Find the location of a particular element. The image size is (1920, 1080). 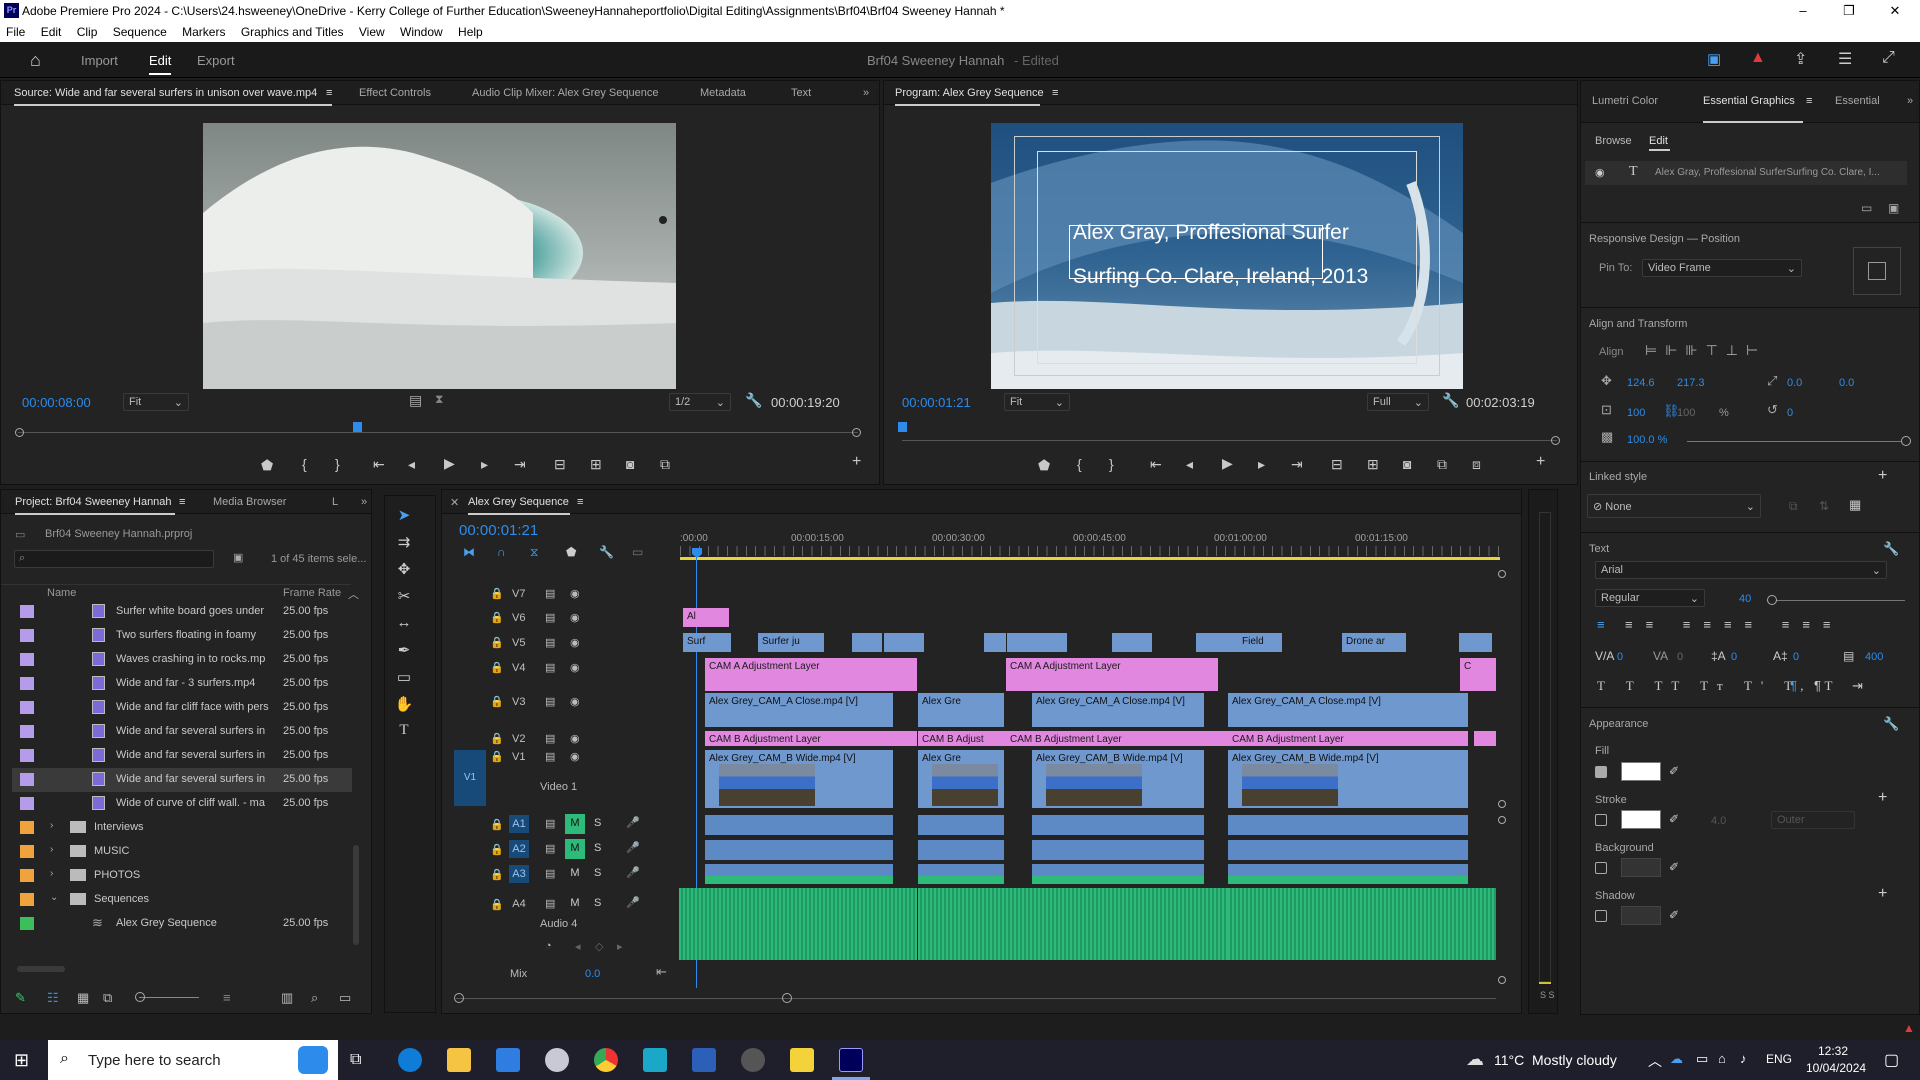

maximize-icon: ❐ is located at coordinates (1849, 11).